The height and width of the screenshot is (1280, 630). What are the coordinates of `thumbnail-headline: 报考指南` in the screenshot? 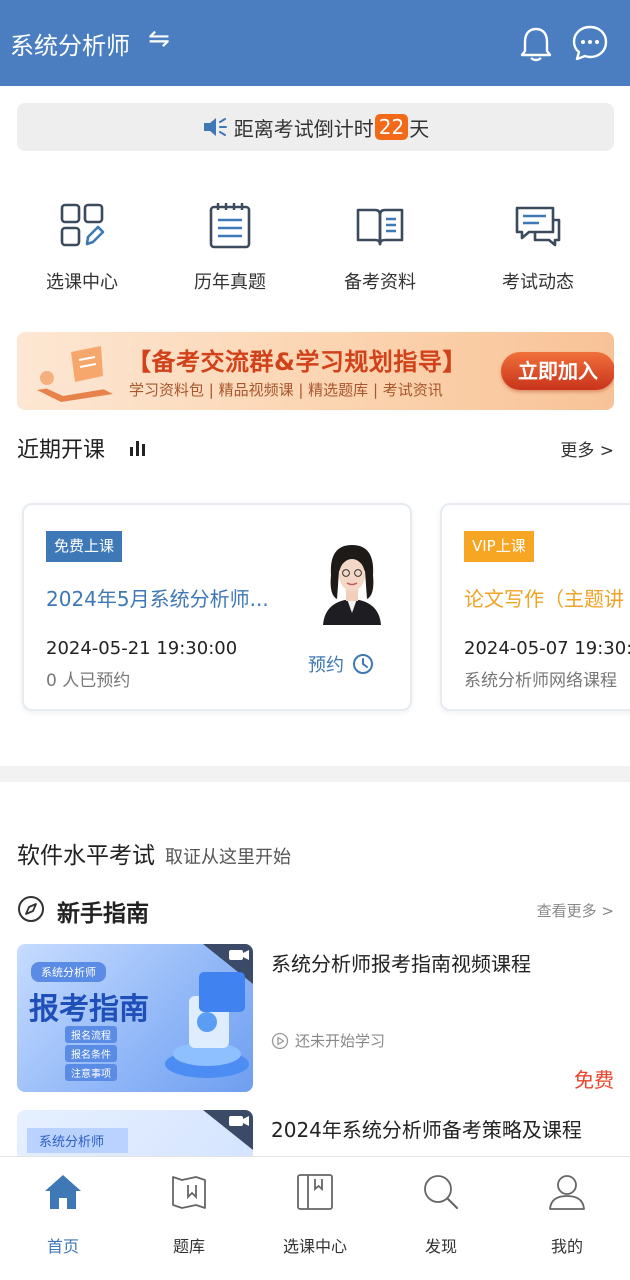 It's located at (89, 1009).